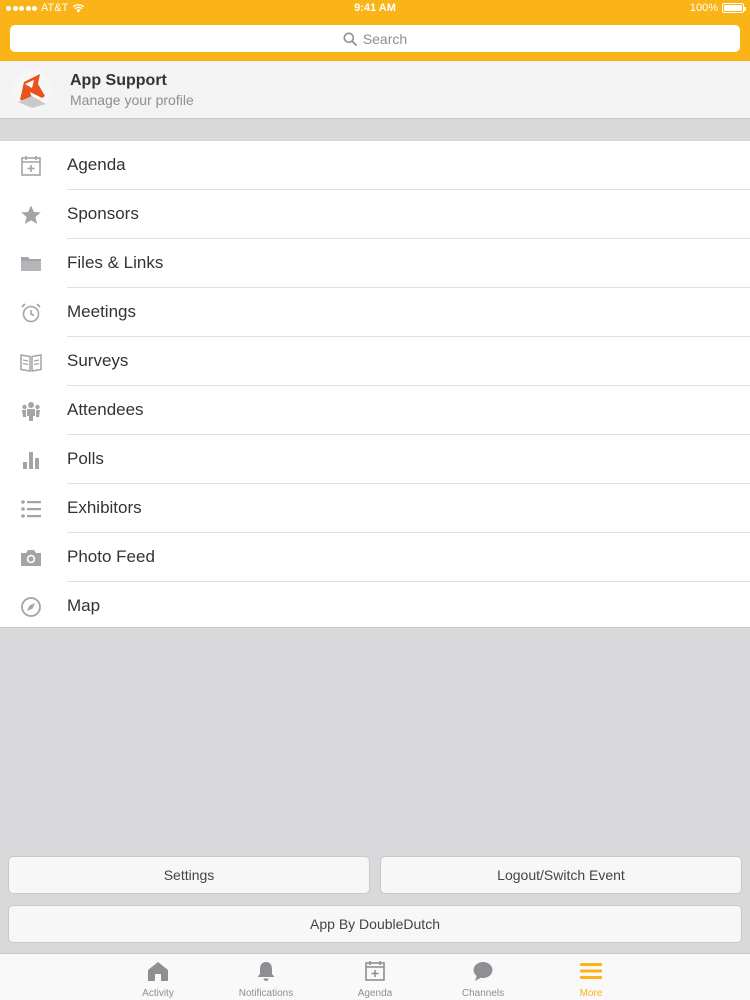  Describe the element at coordinates (375, 557) in the screenshot. I see `menu-item-photo-feed: Photo Feed` at that location.